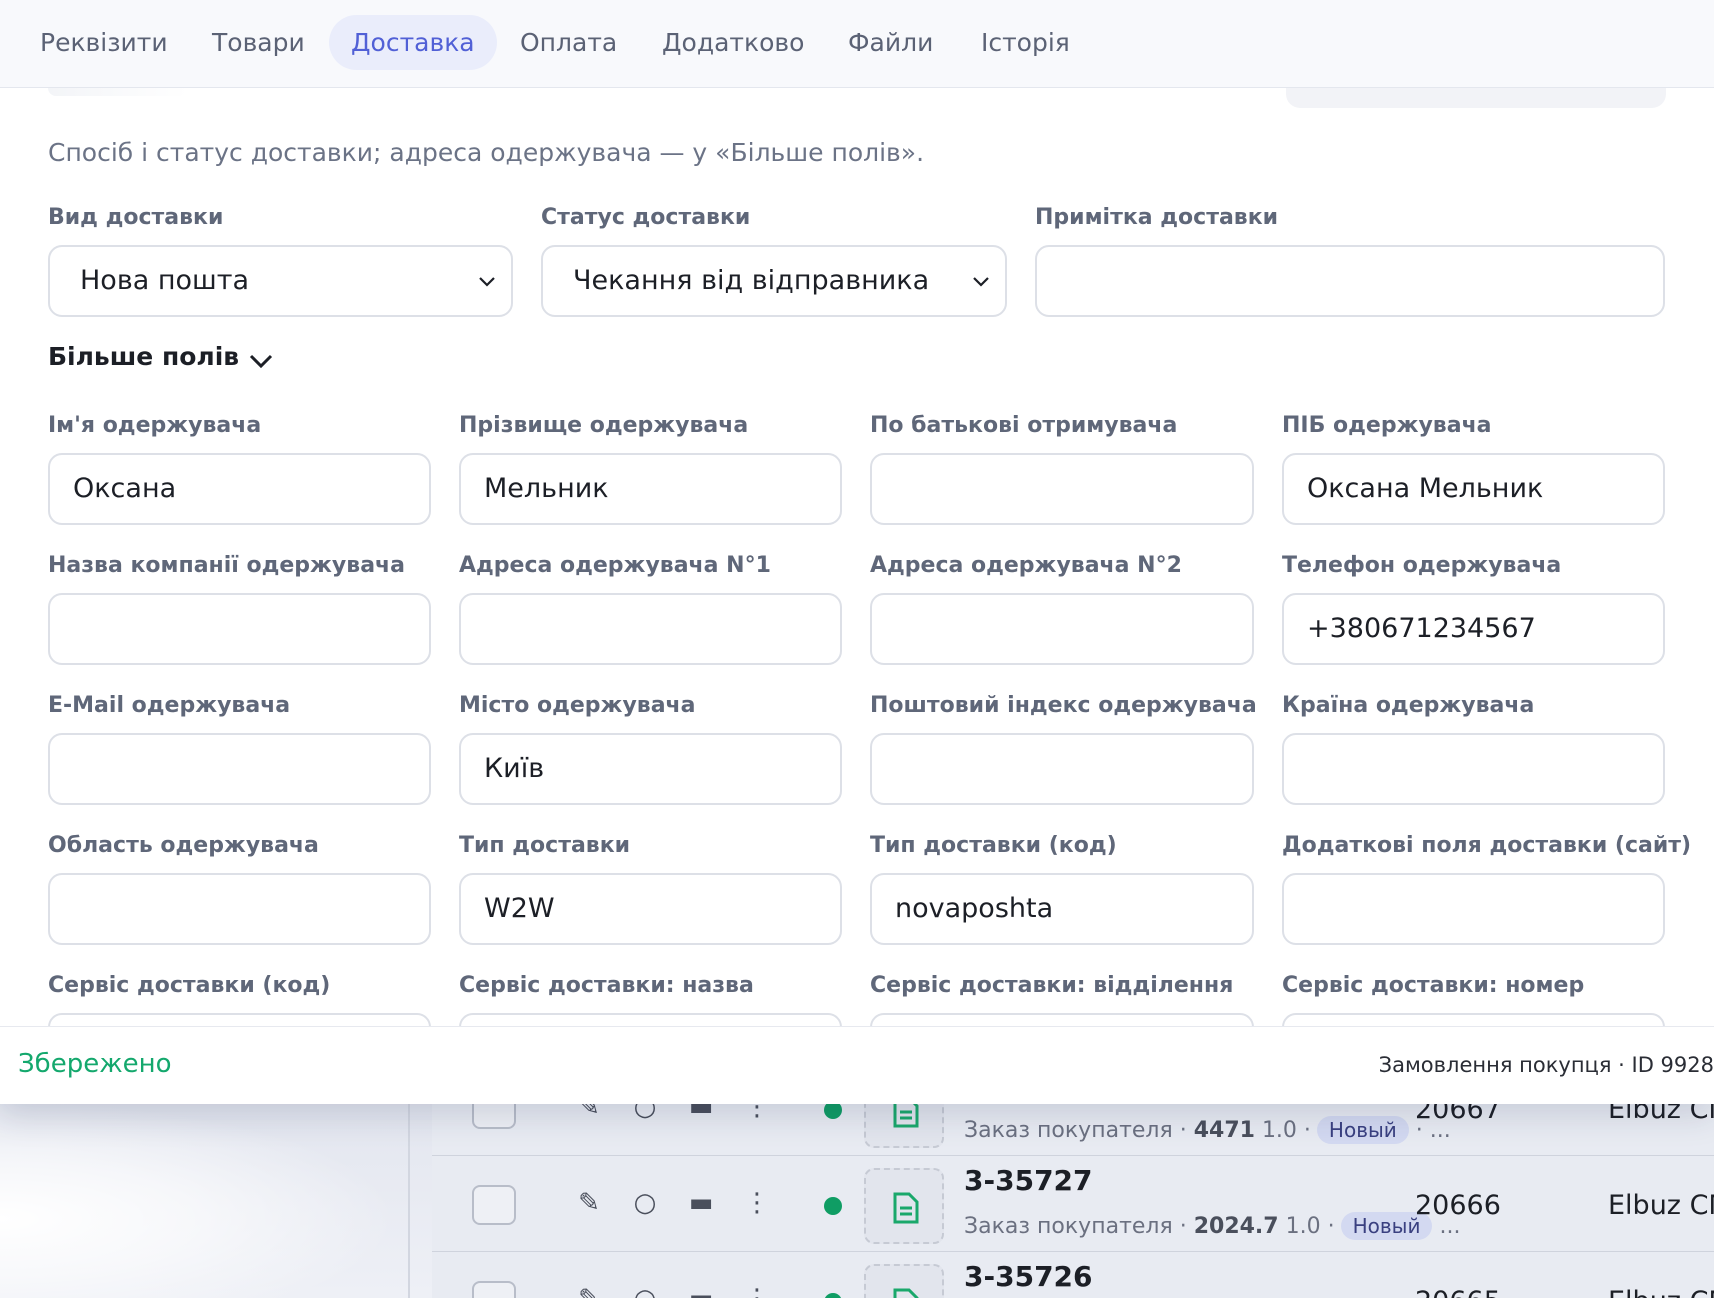  What do you see at coordinates (189, 985) in the screenshot?
I see `service-code-label: Сервіс доставки (код)` at bounding box center [189, 985].